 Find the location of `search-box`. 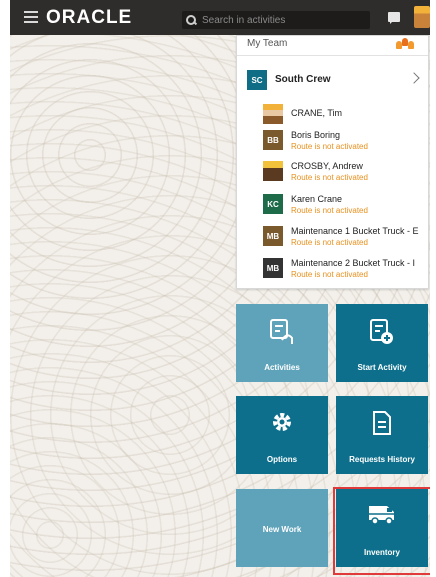

search-box is located at coordinates (276, 20).